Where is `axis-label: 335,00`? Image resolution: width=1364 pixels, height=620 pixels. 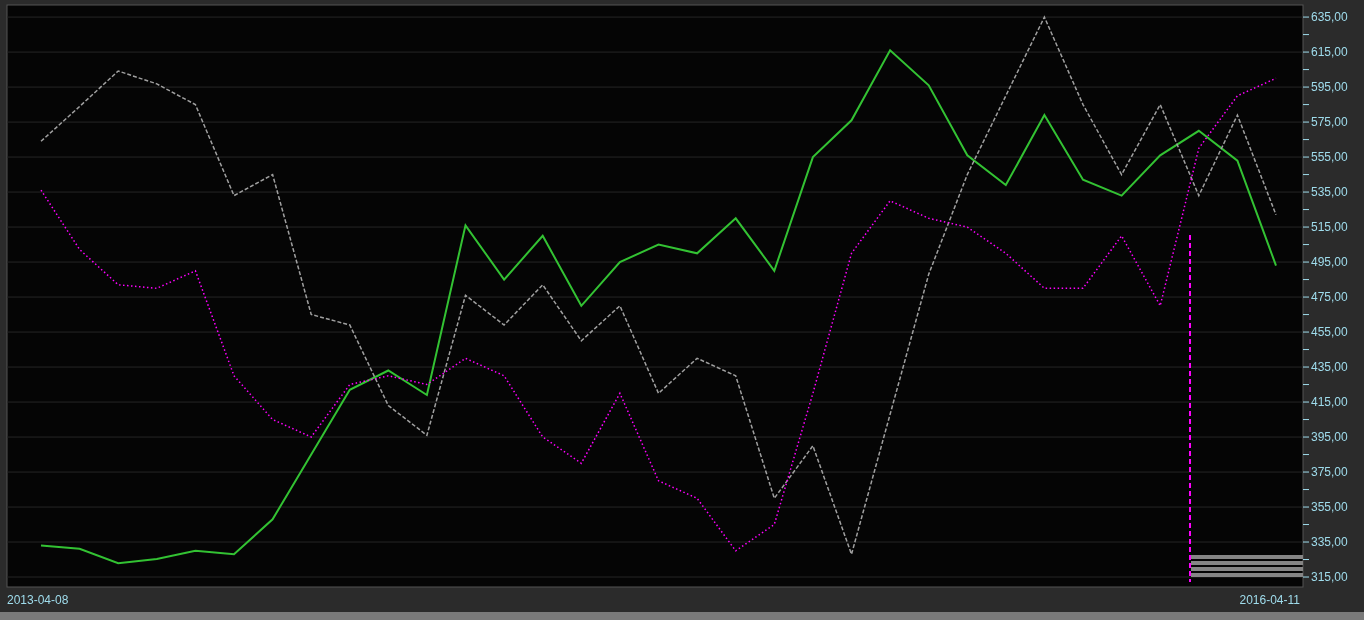
axis-label: 335,00 is located at coordinates (1329, 542).